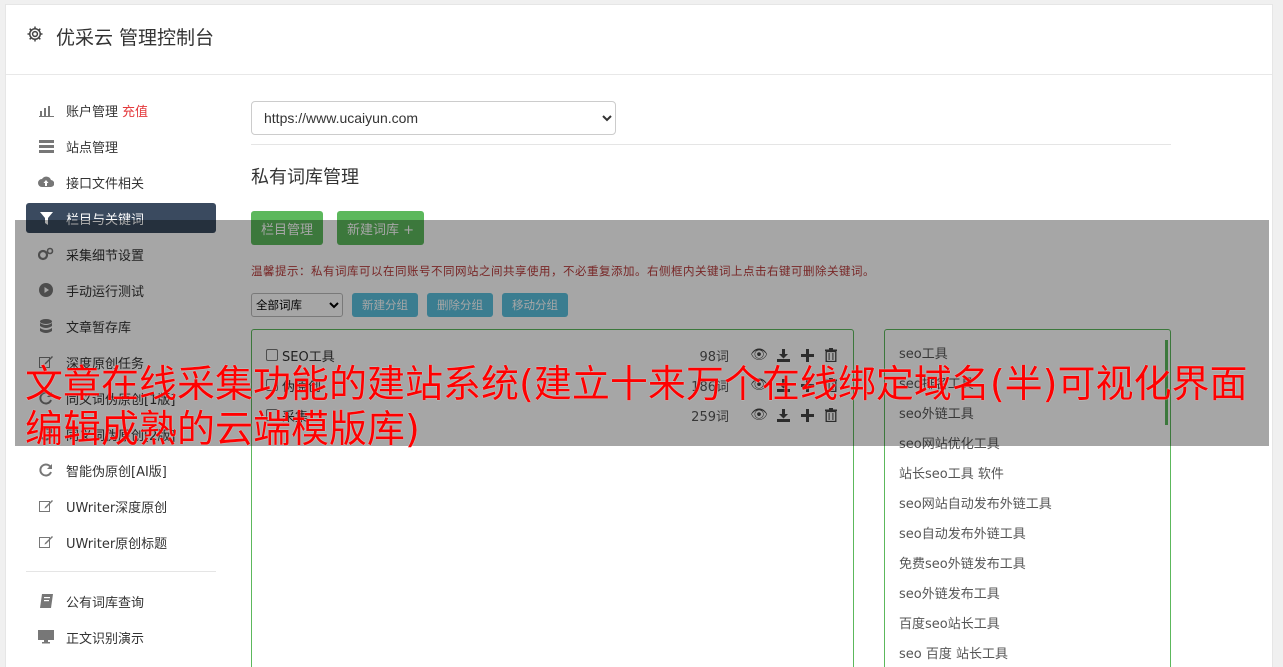 The width and height of the screenshot is (1283, 667). I want to click on sidebar-item-label: 站点管理, so click(92, 148).